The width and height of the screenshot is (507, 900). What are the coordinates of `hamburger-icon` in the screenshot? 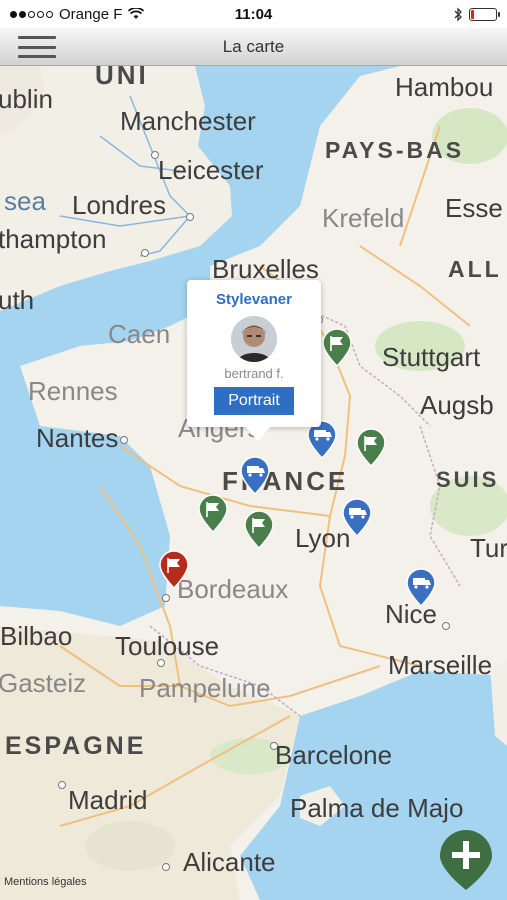 It's located at (37, 47).